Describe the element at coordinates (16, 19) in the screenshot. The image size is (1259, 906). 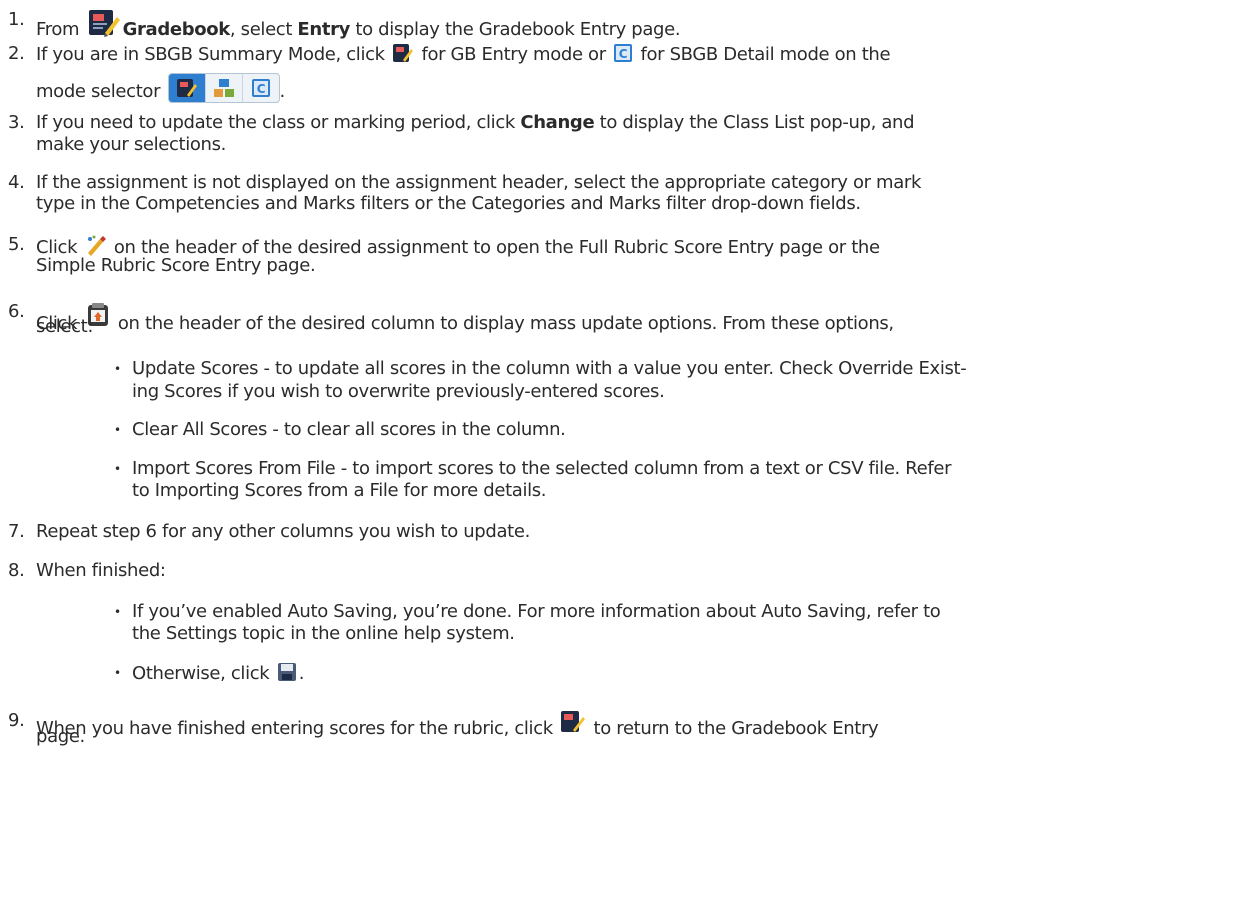
I see `step-number: 1.` at that location.